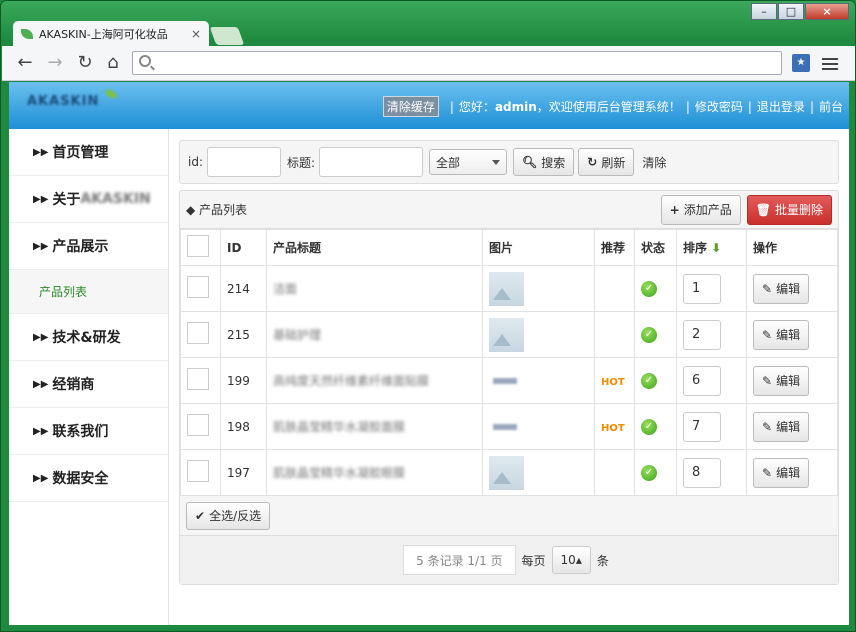 The image size is (856, 632). Describe the element at coordinates (88, 152) in the screenshot. I see `sidebar-item-home: ▶▶ 首页管理` at that location.